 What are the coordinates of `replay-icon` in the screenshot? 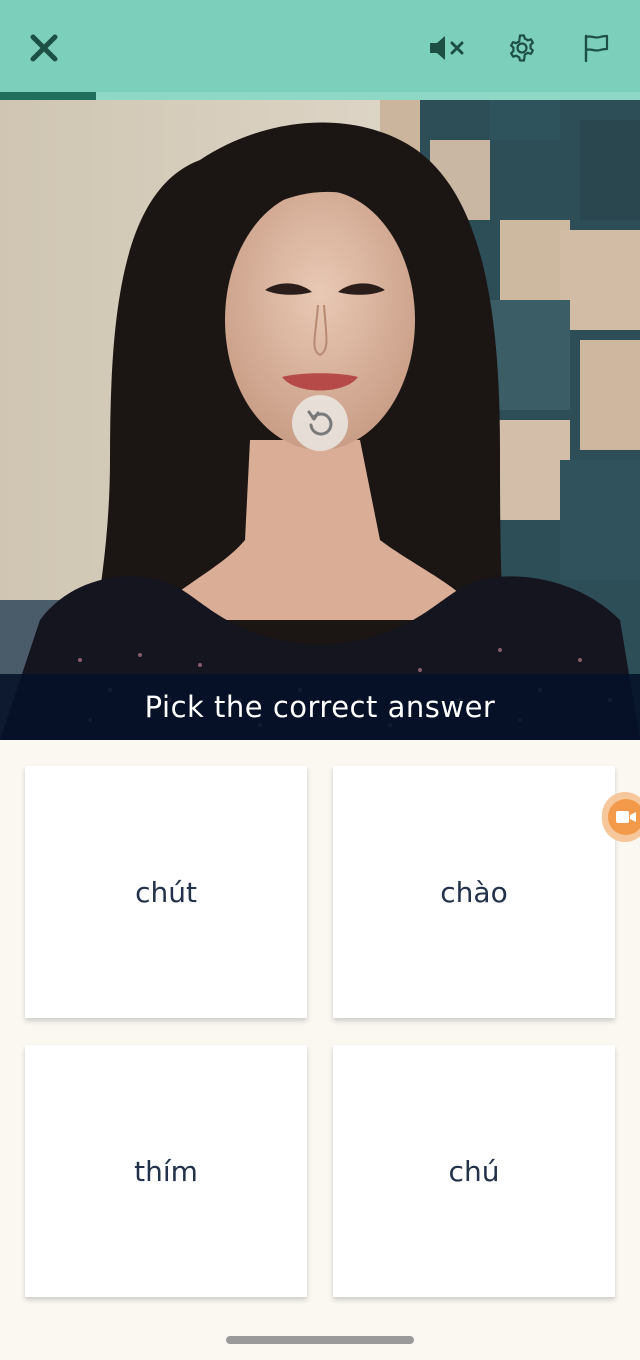 It's located at (320, 423).